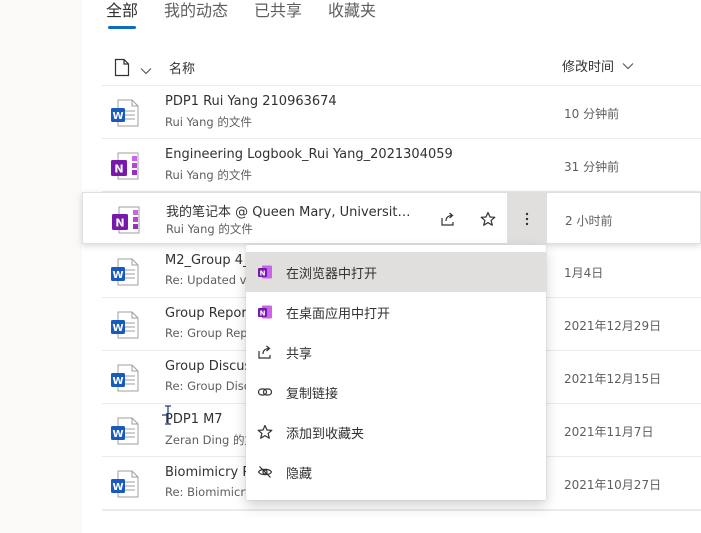  Describe the element at coordinates (338, 314) in the screenshot. I see `menu-item-label: 在桌面应用中打开` at that location.